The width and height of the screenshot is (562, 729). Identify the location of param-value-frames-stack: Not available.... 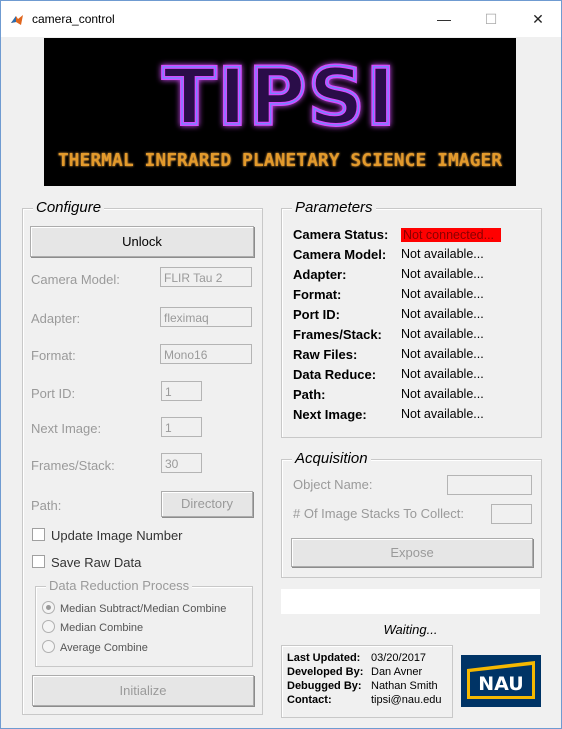
(442, 334).